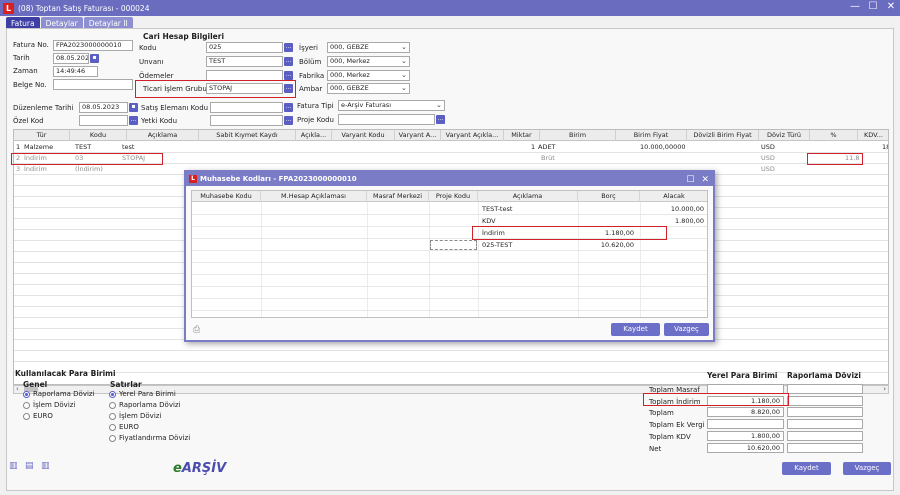  I want to click on document-icon: ▤, so click(29, 466).